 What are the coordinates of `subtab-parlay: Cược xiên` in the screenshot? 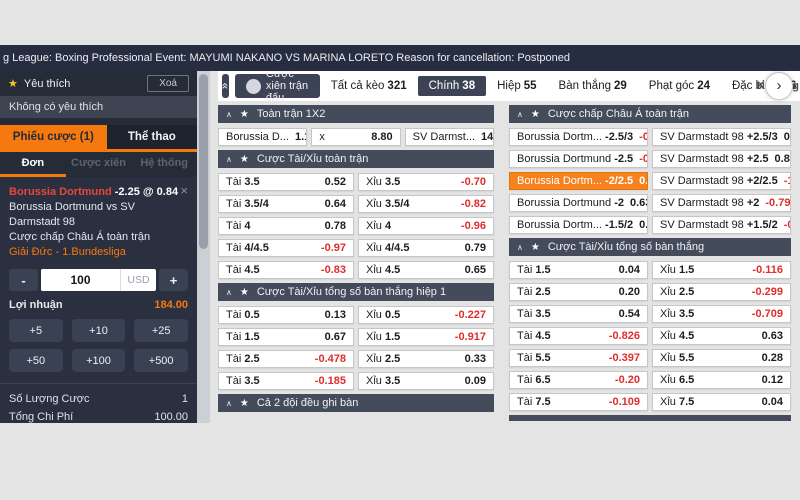 It's located at (99, 164).